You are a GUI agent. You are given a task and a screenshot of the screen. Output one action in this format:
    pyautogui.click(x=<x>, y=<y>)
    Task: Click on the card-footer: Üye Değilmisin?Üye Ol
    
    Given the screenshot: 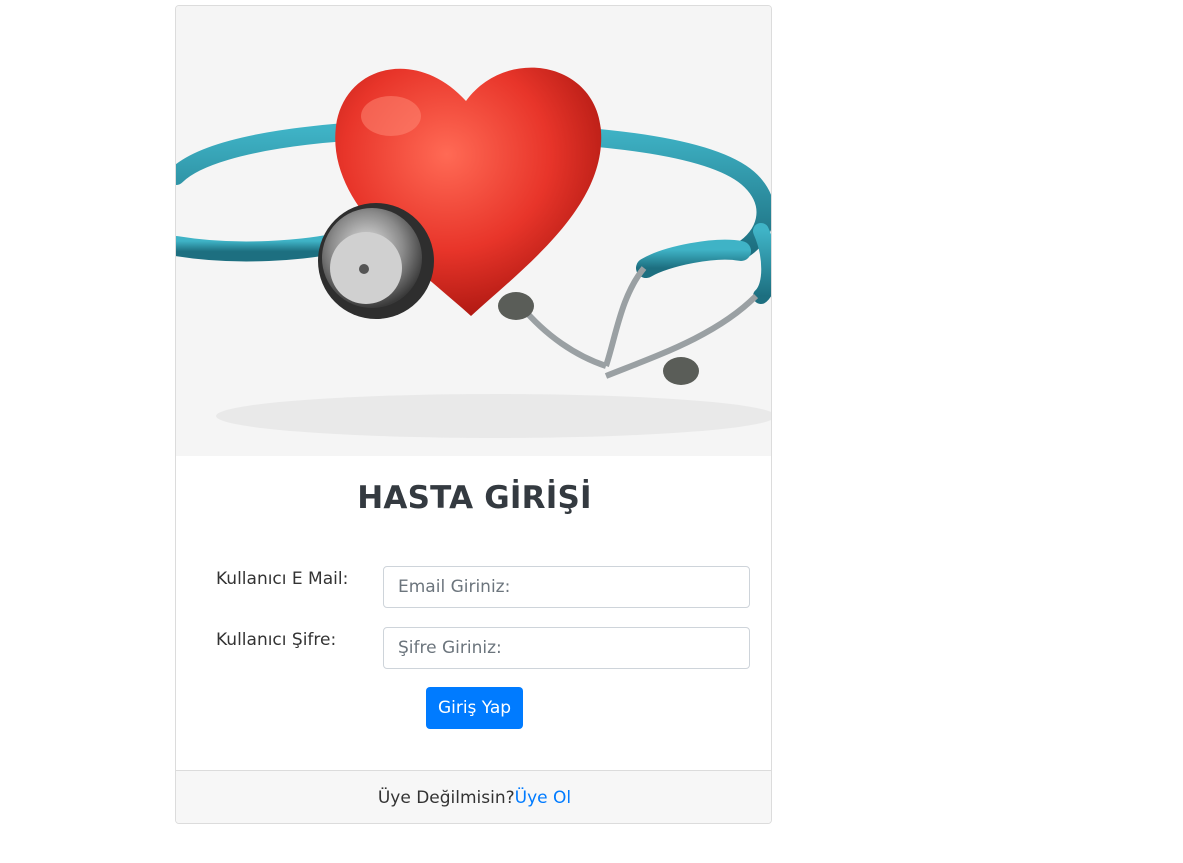 What is the action you would take?
    pyautogui.click(x=473, y=796)
    